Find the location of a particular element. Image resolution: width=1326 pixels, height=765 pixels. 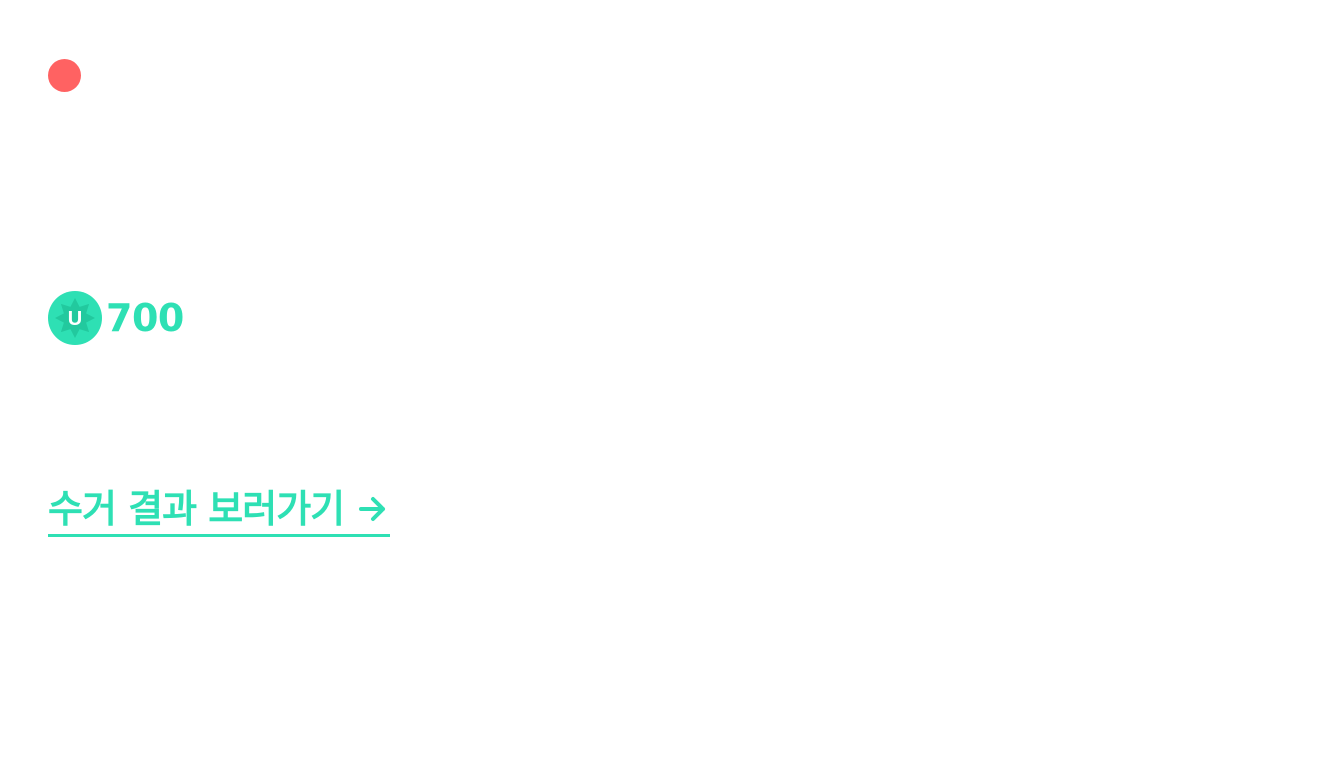

coin-letter: U is located at coordinates (75, 319).